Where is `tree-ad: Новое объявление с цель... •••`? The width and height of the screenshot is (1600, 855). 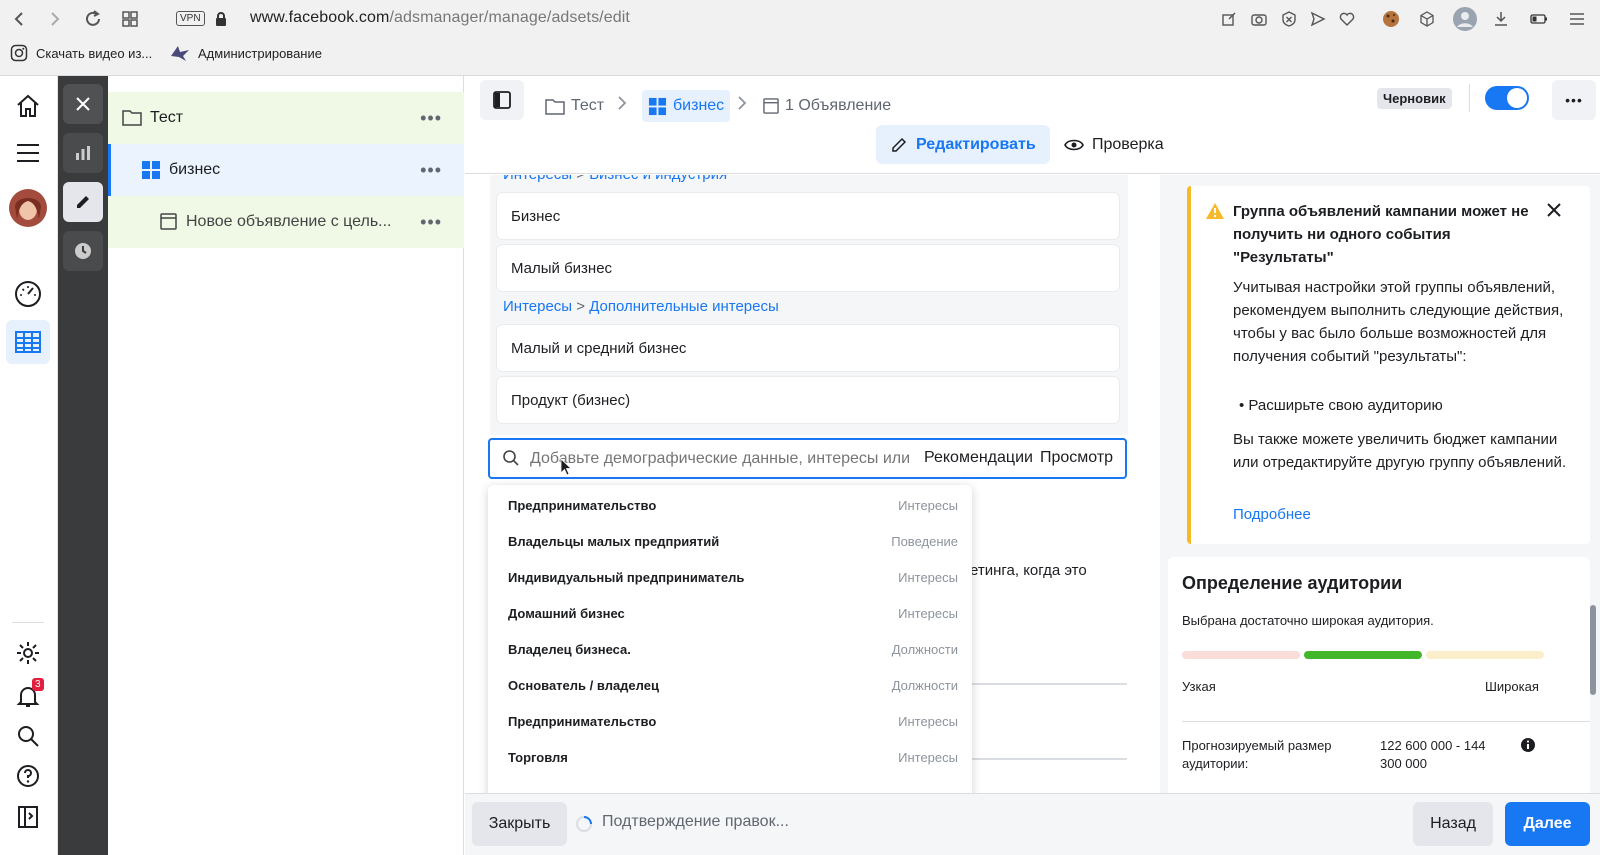 tree-ad: Новое объявление с цель... ••• is located at coordinates (286, 222).